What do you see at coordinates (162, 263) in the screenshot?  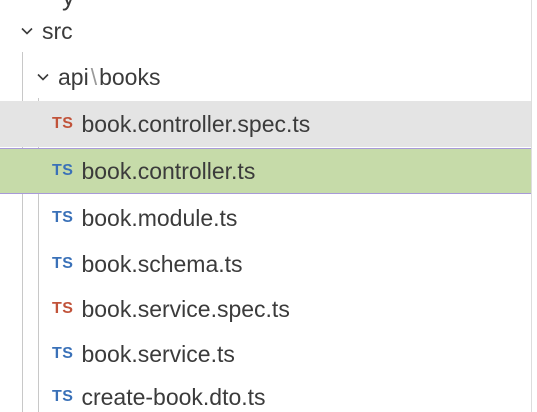 I see `file-label: book.schema.ts` at bounding box center [162, 263].